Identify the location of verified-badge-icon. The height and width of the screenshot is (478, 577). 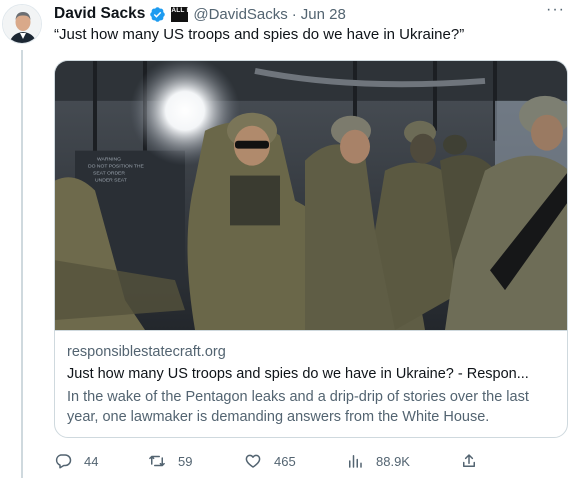
(158, 14).